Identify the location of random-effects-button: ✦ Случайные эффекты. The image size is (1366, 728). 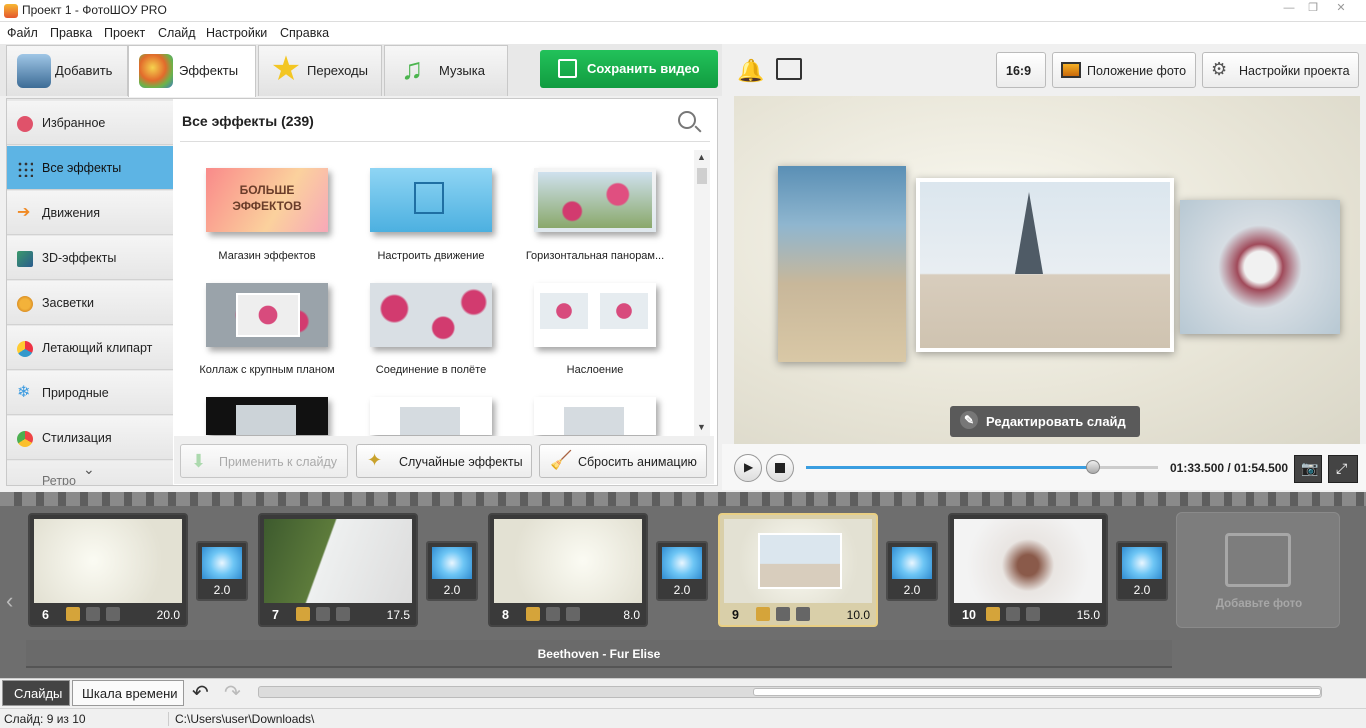
(444, 461).